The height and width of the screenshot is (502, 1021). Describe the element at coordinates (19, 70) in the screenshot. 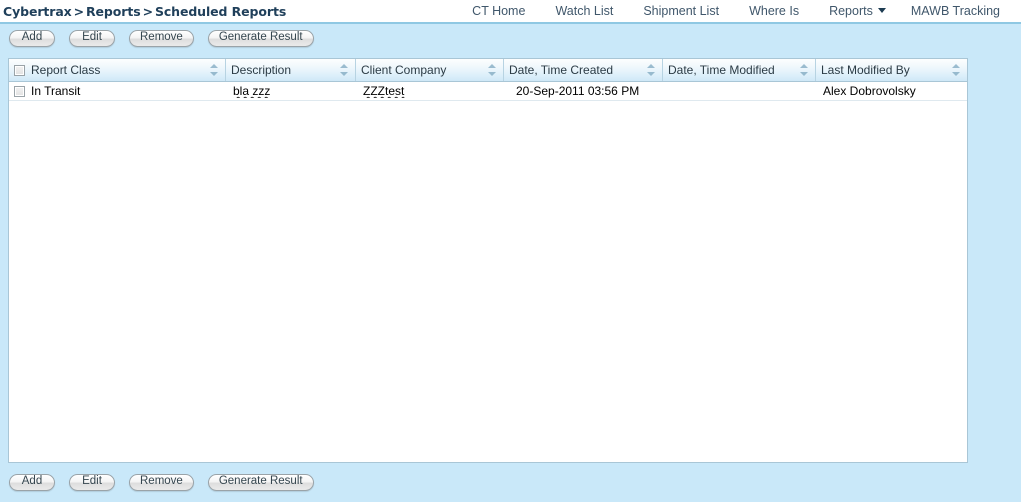

I see `select-all-checkbox` at that location.